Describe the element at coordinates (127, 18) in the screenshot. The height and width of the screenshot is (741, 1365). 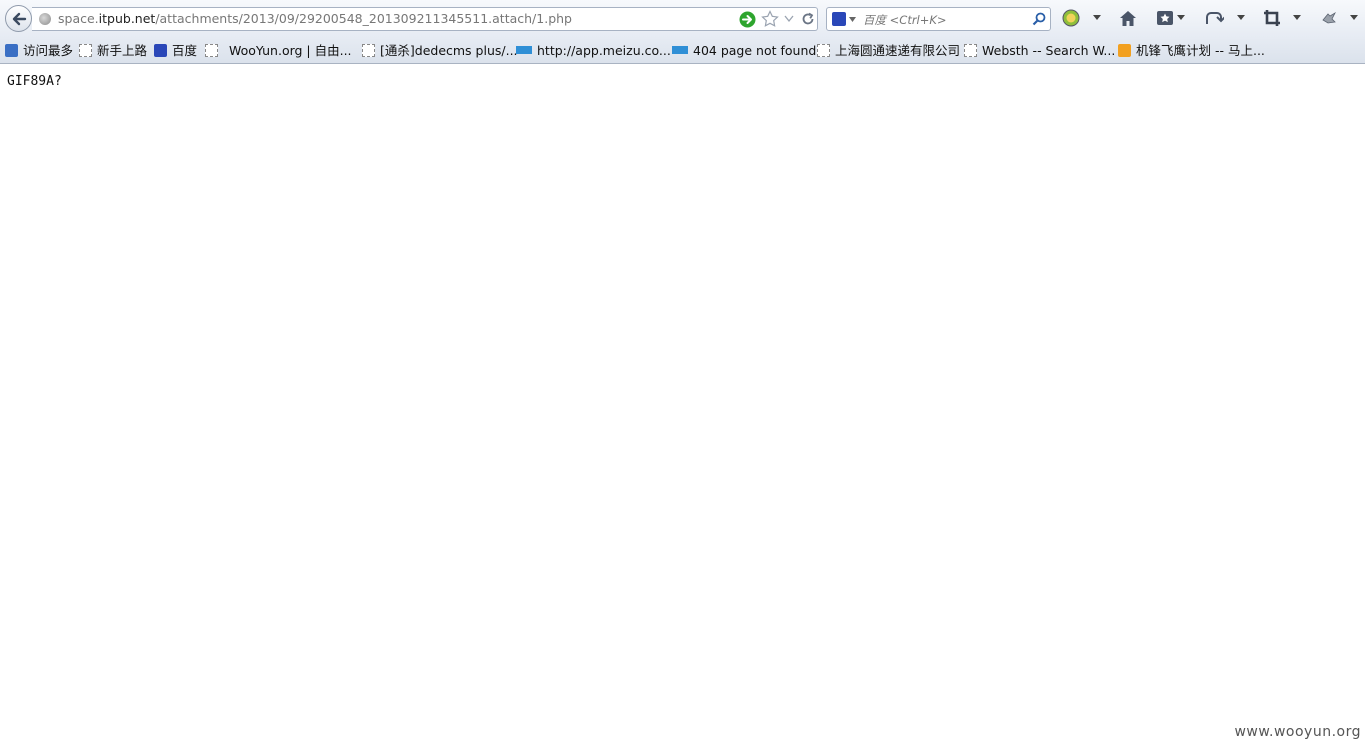
I see `url-domain: itpub.net` at that location.